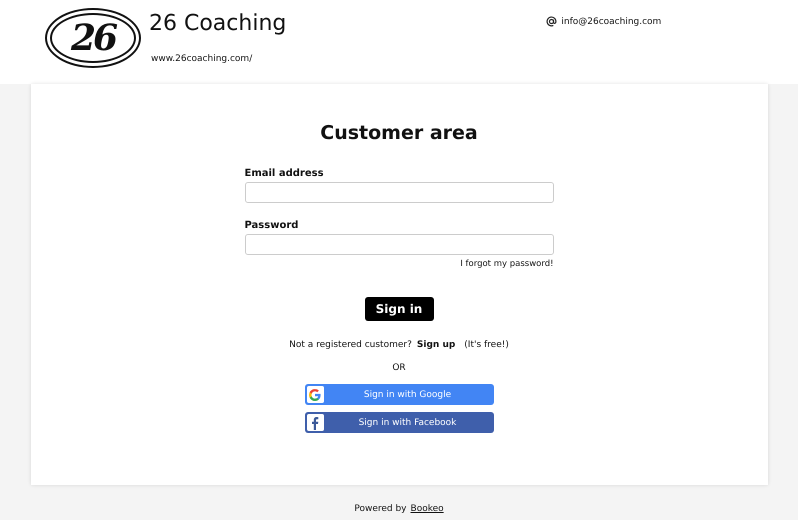 The height and width of the screenshot is (520, 798). Describe the element at coordinates (284, 173) in the screenshot. I see `field-label: Email address` at that location.